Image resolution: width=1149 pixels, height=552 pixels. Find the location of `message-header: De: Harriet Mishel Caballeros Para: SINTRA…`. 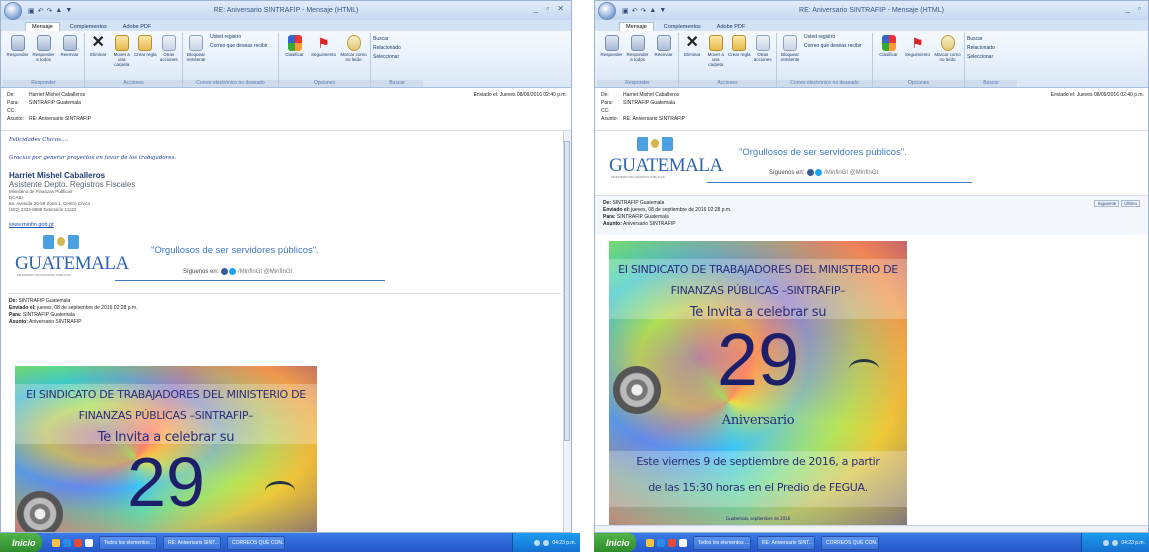

message-header: De: Harriet Mishel Caballeros Para: SINTRA… is located at coordinates (871, 109).